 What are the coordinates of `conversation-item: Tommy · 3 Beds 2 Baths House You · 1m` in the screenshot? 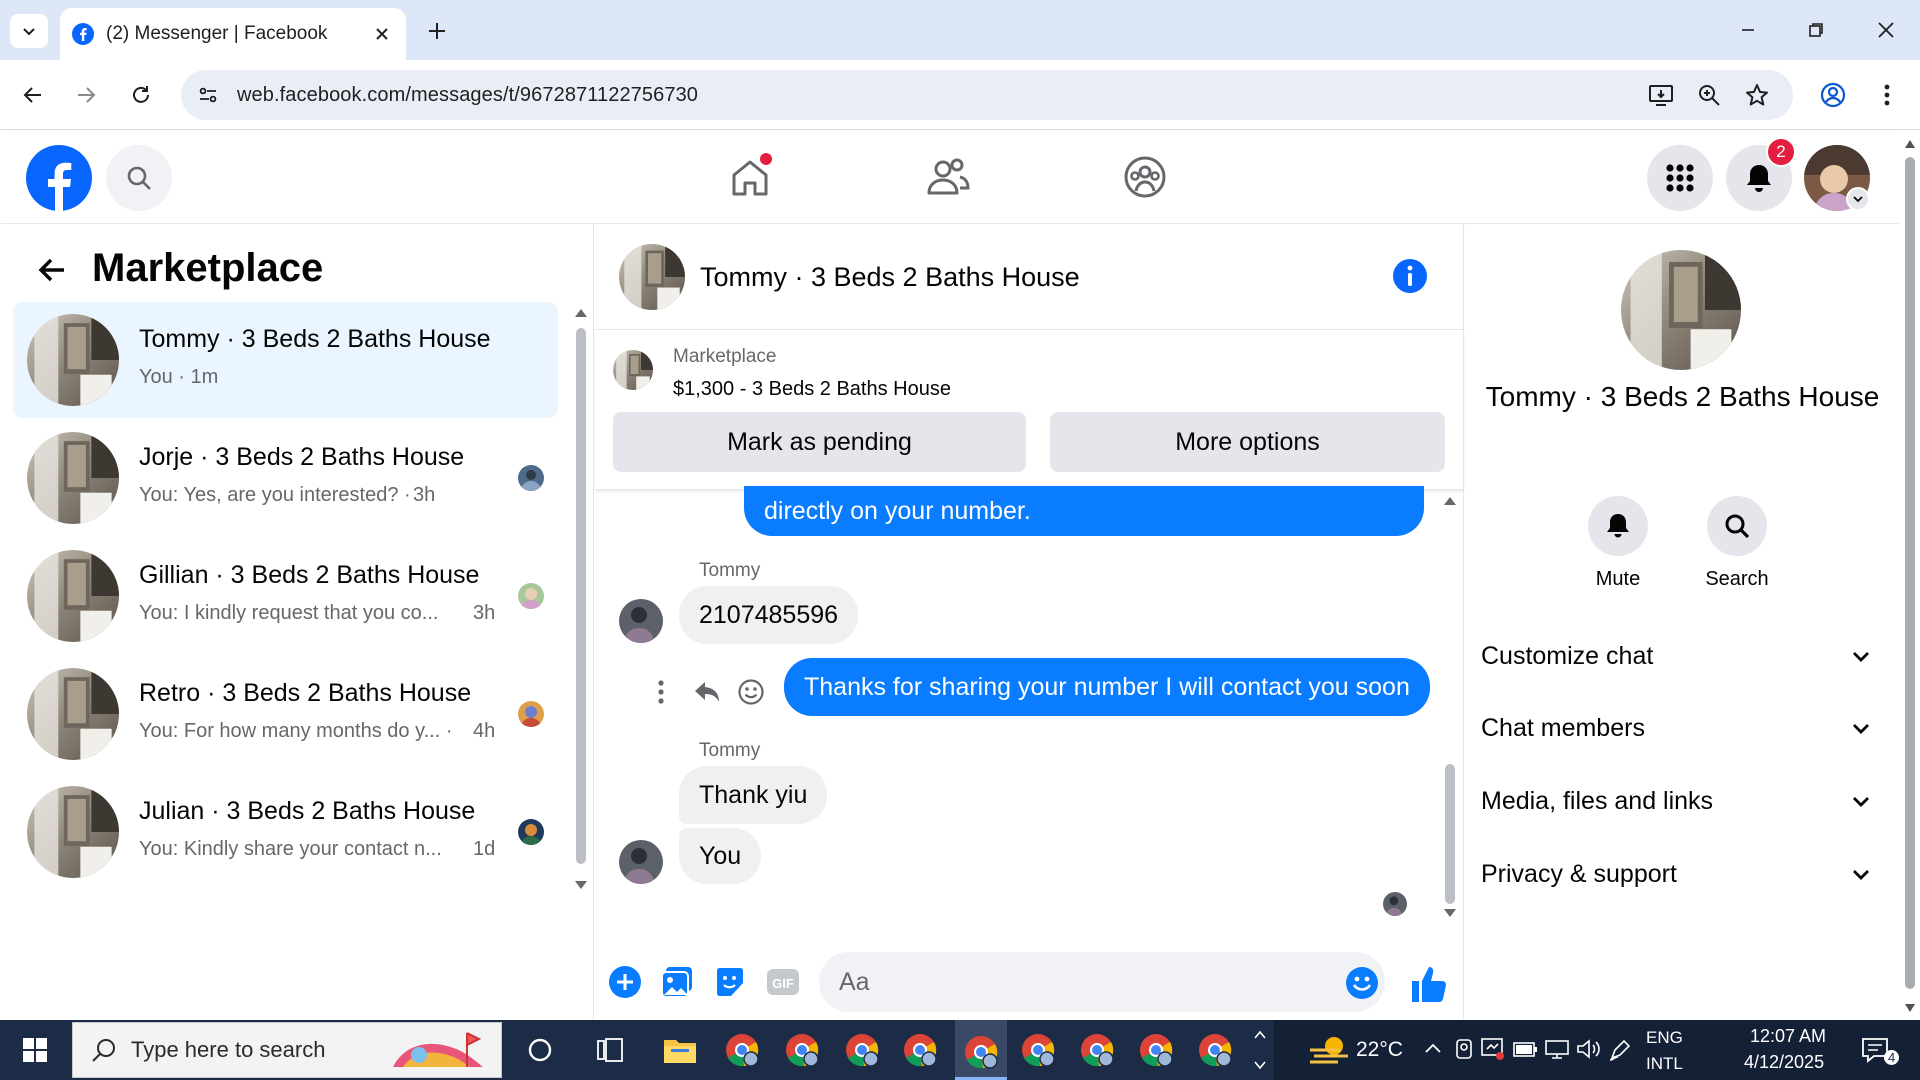 It's located at (285, 360).